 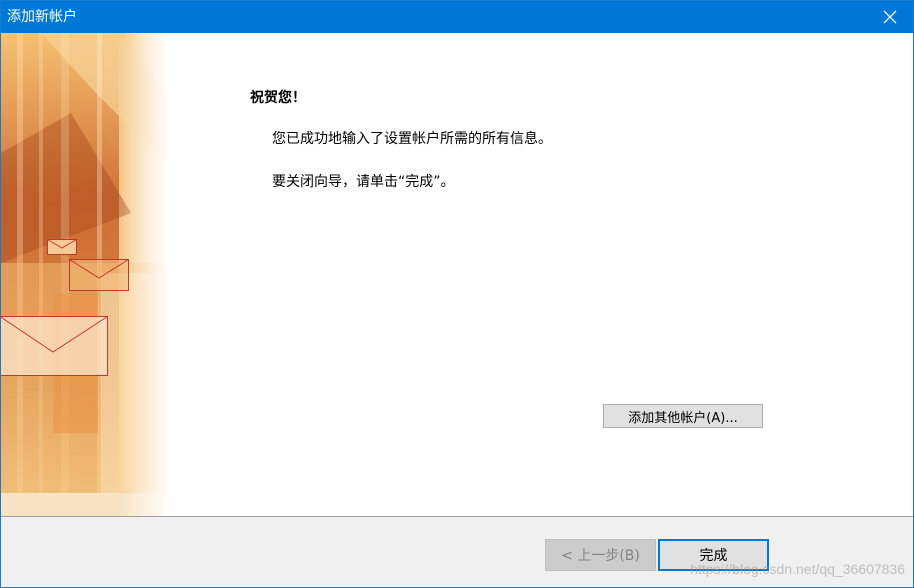 What do you see at coordinates (797, 569) in the screenshot?
I see `watermark-text: https://blog.csdn.net/qq_36607836` at bounding box center [797, 569].